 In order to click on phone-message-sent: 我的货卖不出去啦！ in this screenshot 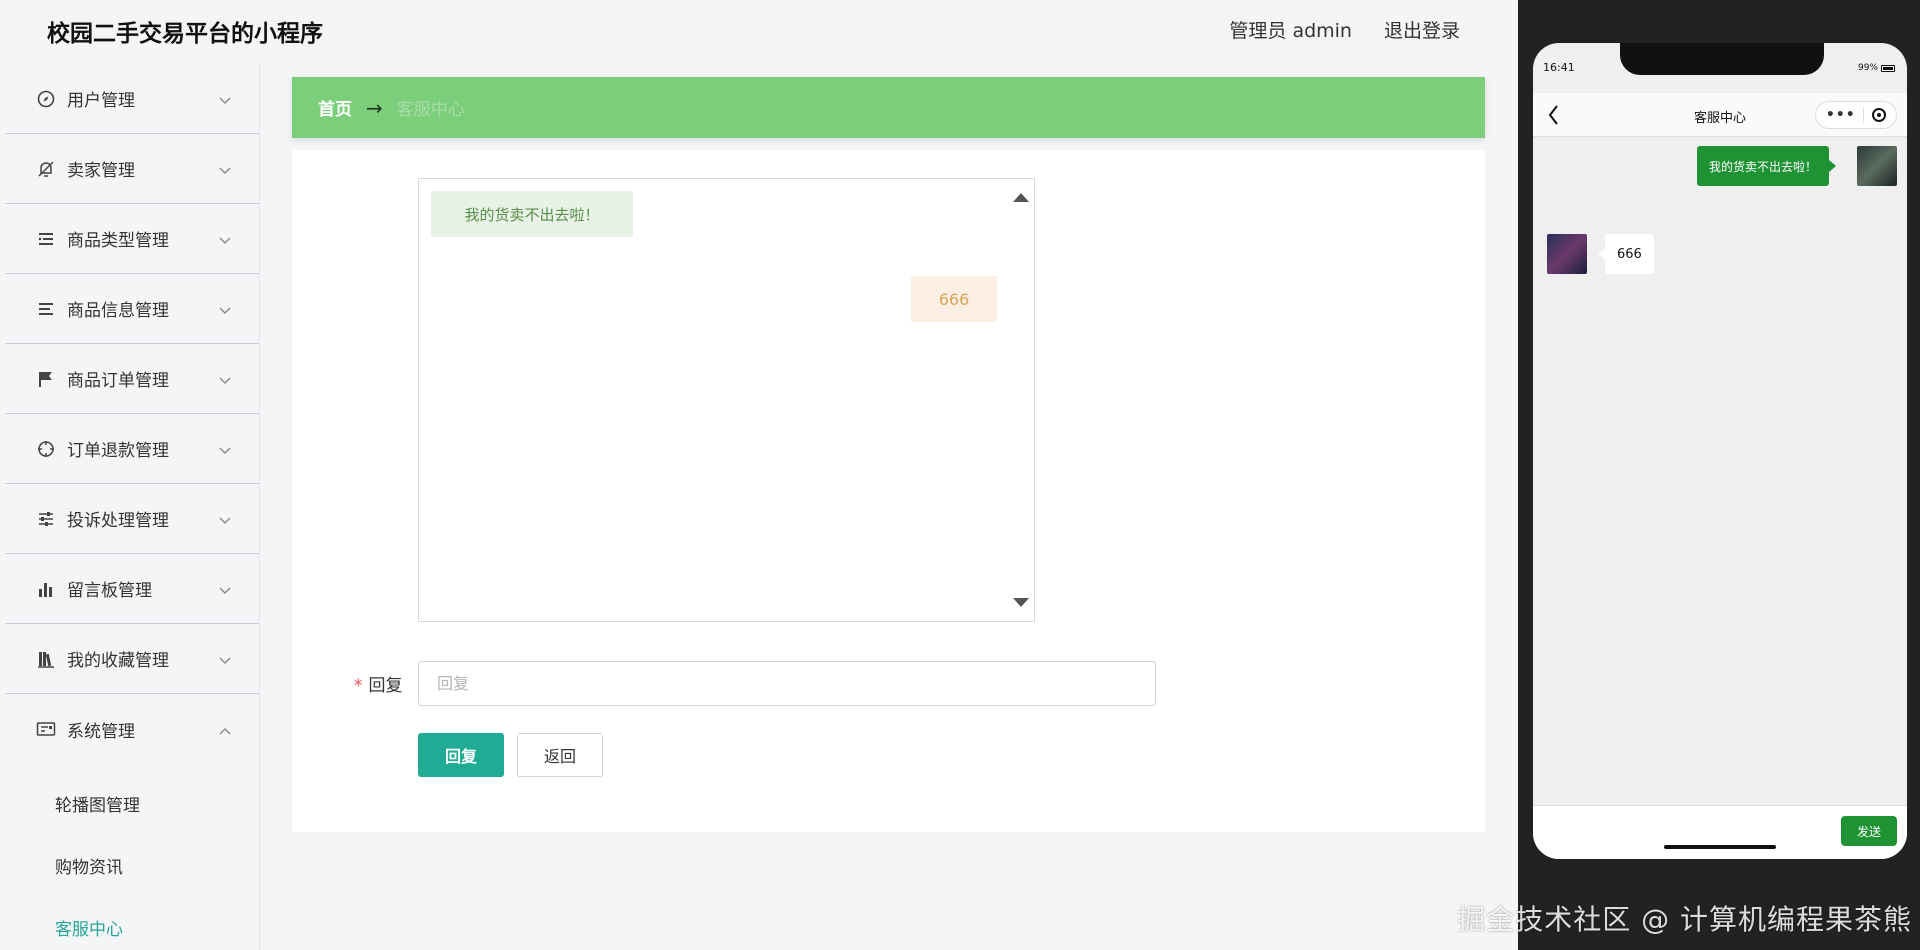, I will do `click(1766, 166)`.